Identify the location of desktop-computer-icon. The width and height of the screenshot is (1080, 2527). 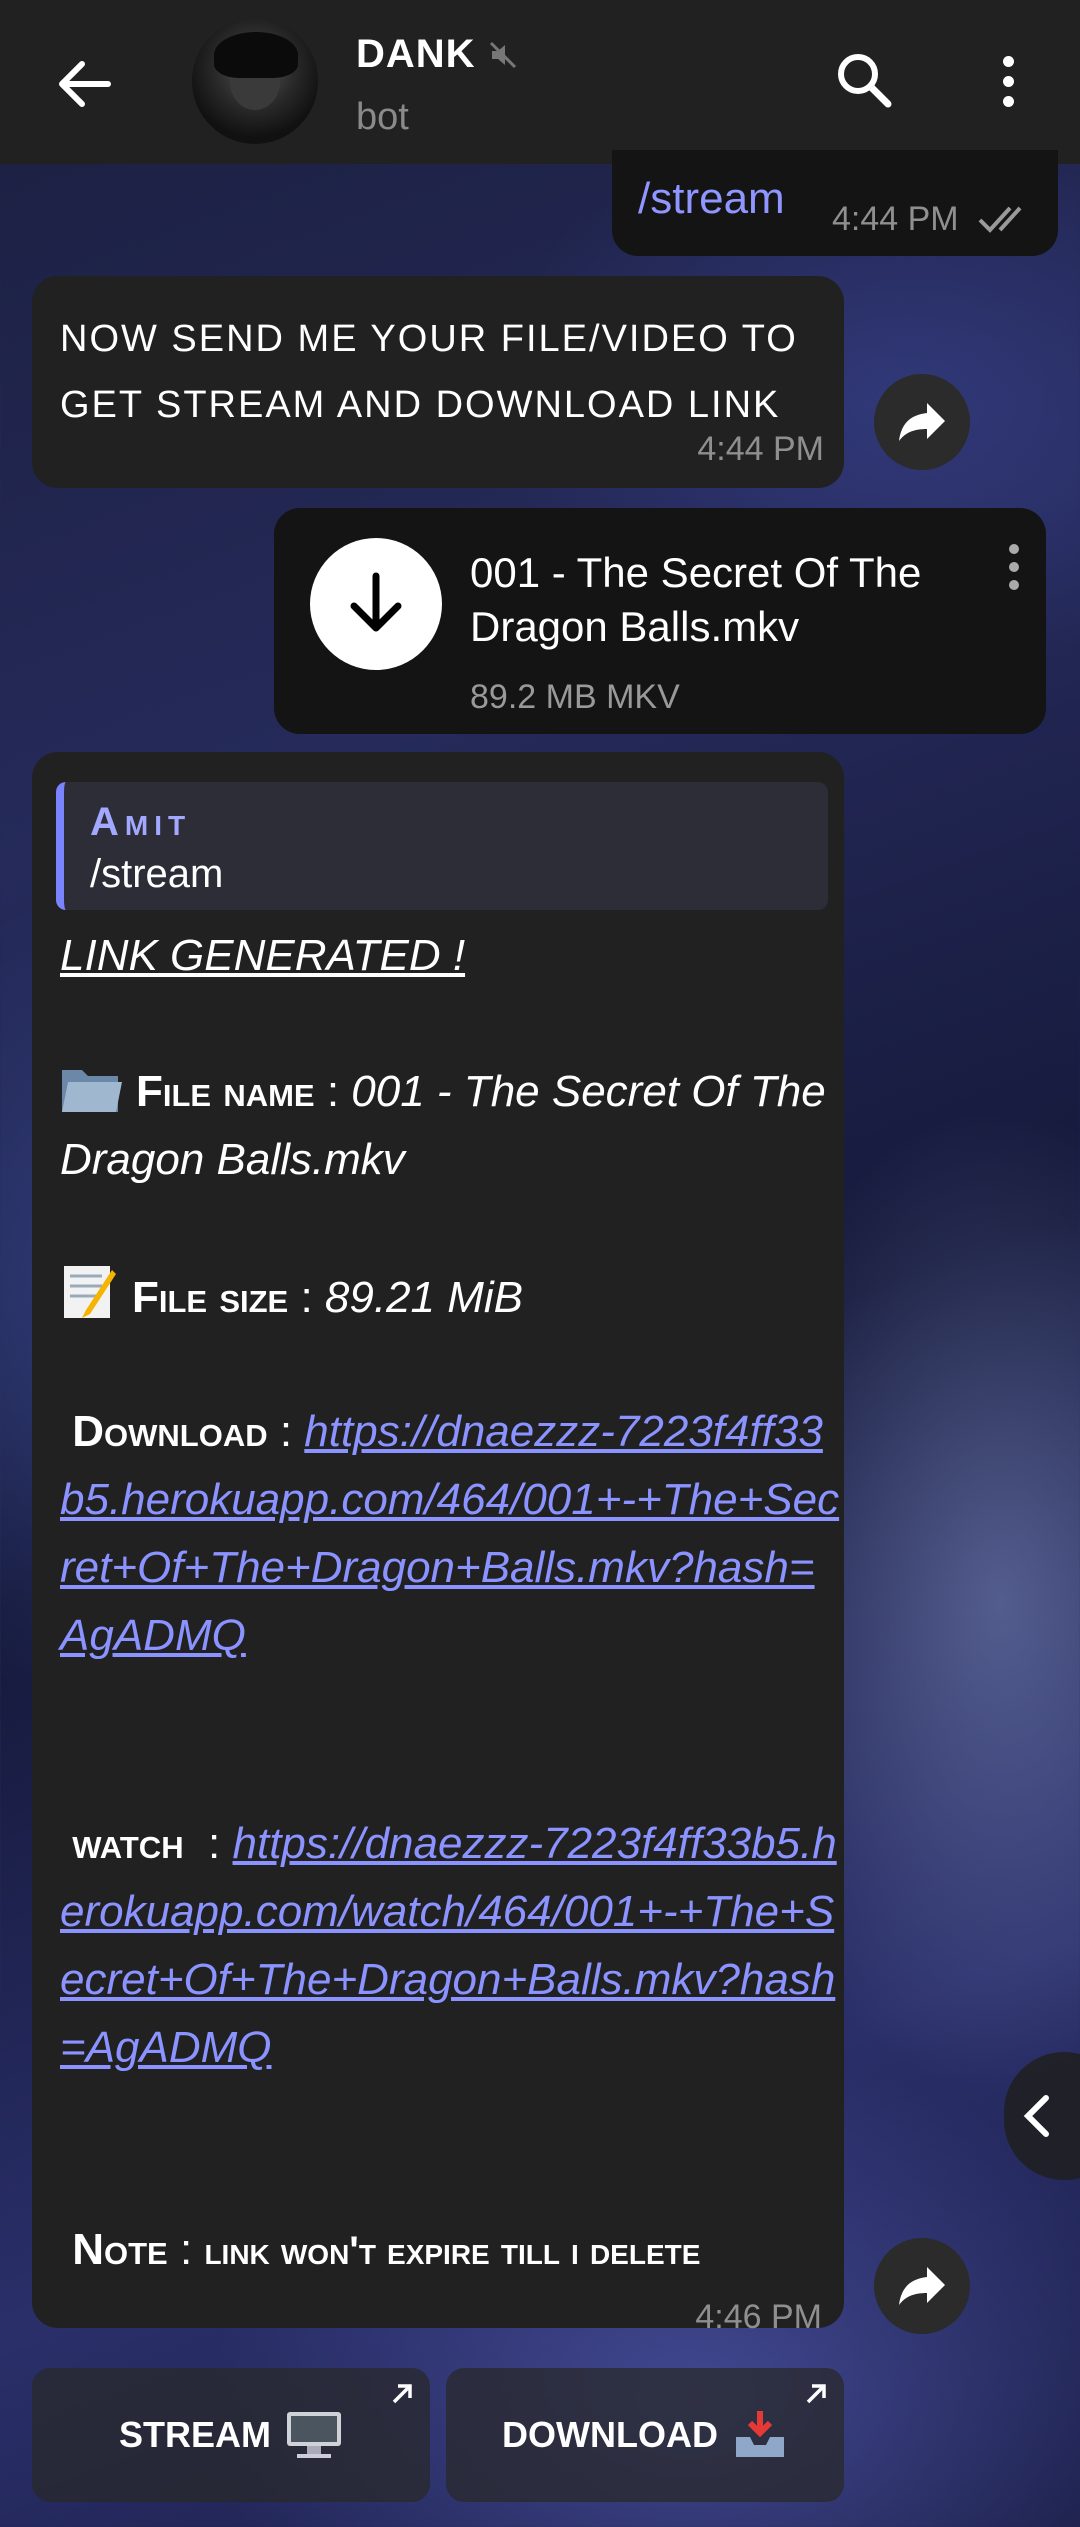
(314, 2435).